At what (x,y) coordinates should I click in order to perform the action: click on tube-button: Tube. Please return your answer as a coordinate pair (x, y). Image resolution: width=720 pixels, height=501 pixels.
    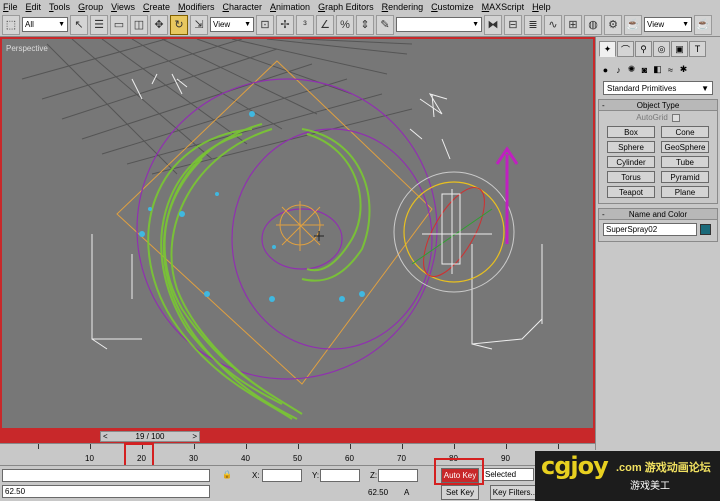
    Looking at the image, I should click on (685, 162).